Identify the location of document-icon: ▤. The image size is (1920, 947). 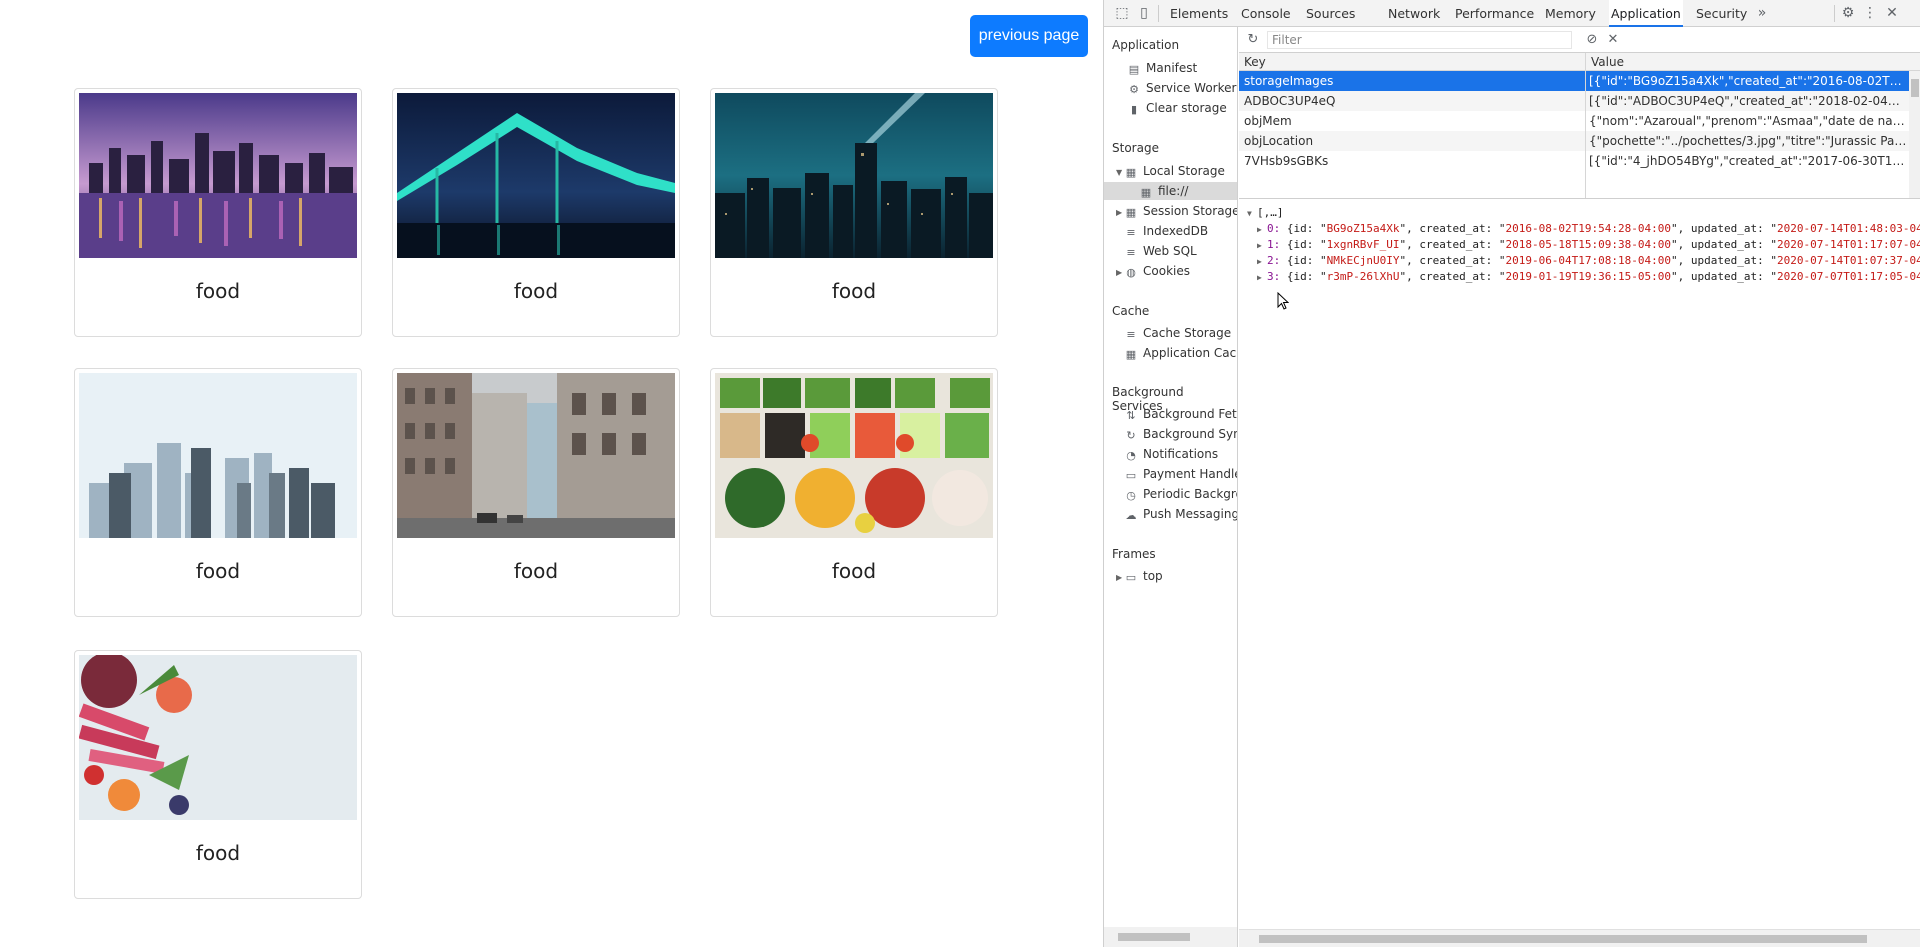
(1134, 69).